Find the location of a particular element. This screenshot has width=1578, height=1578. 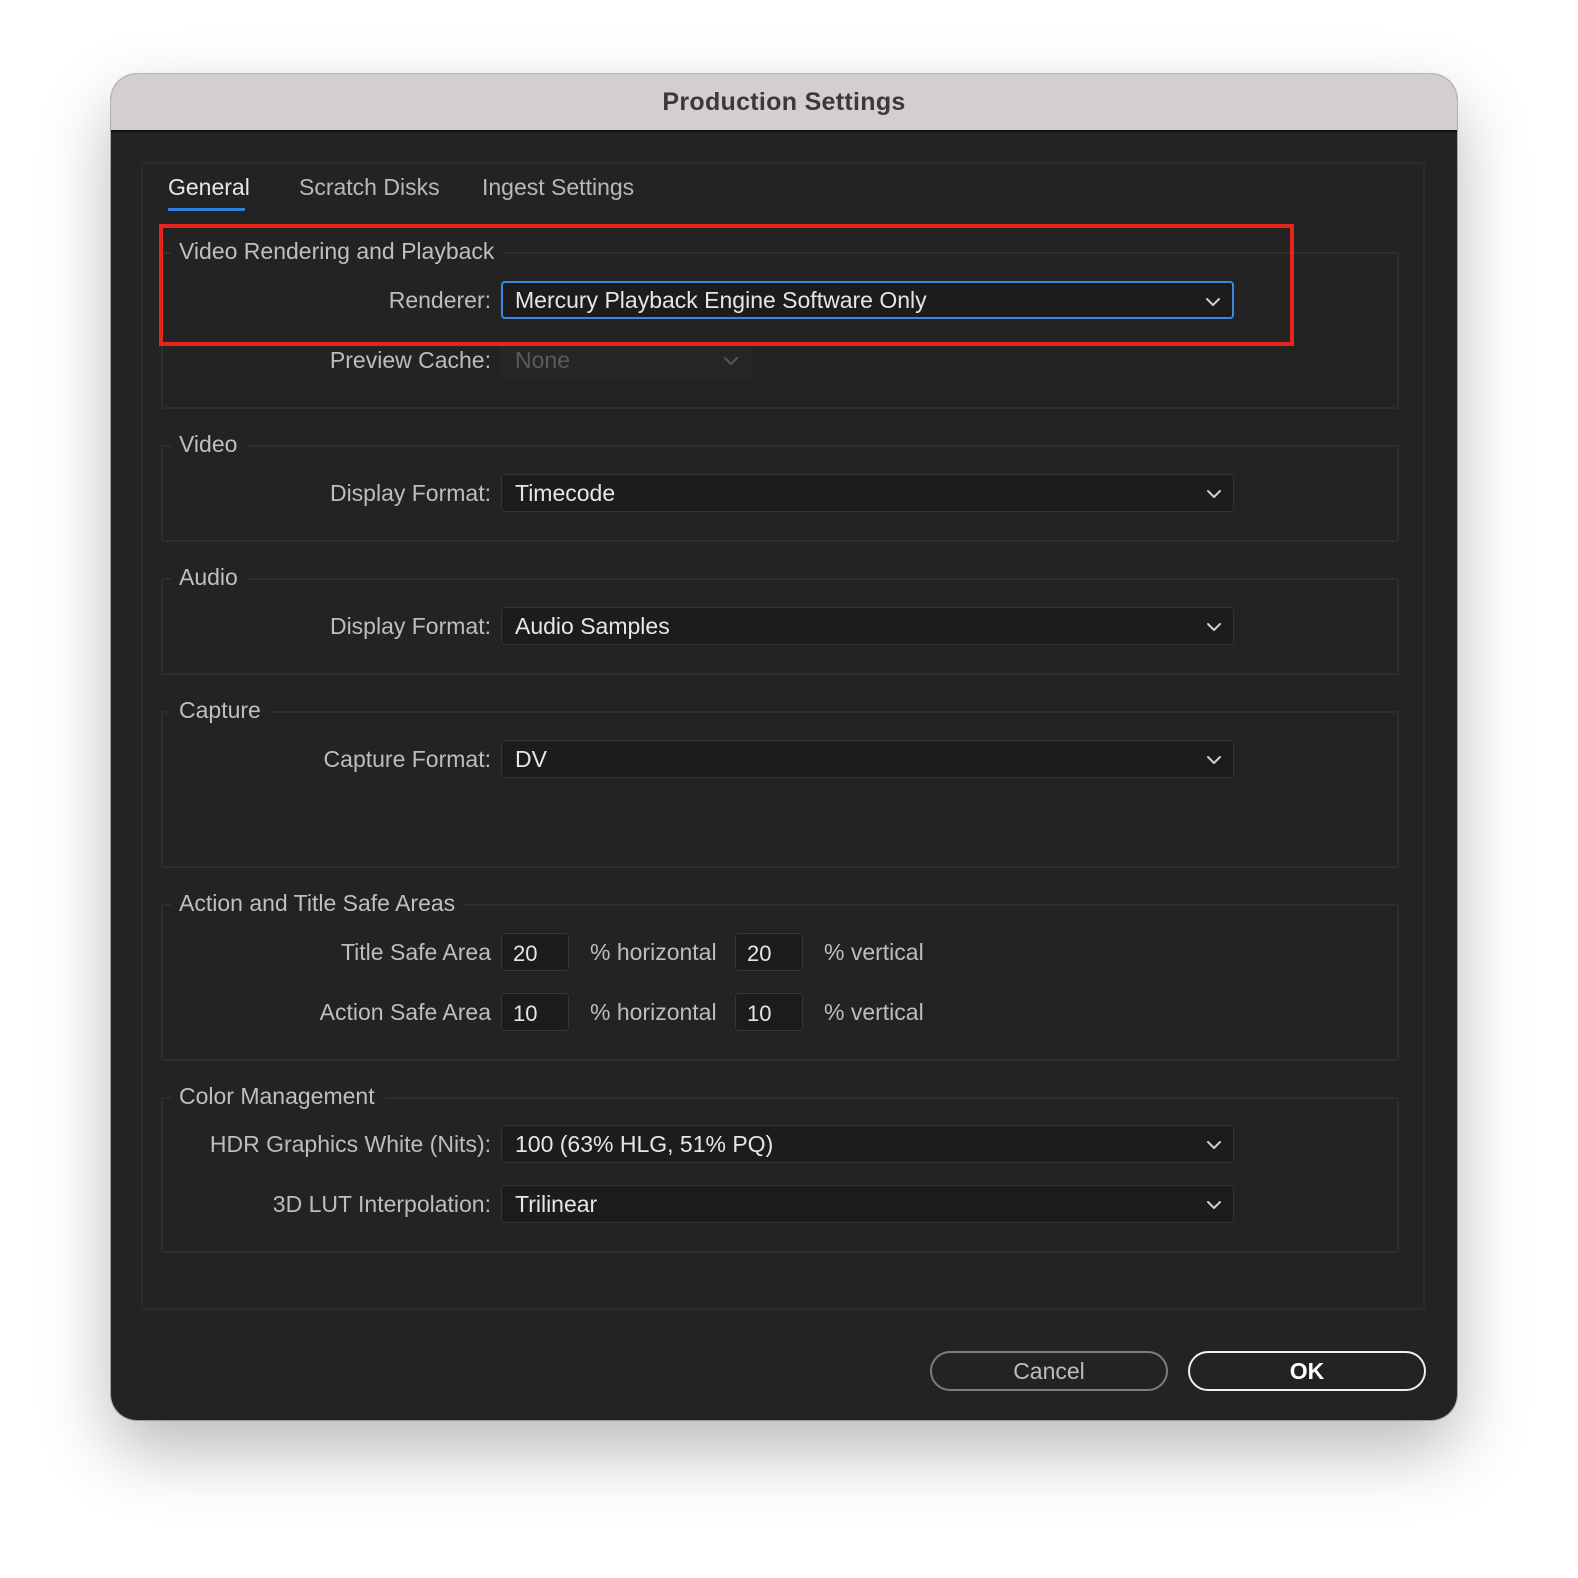

hdr-graphics-white-value: 100 (63% HLG, 51% PQ) is located at coordinates (644, 1143).